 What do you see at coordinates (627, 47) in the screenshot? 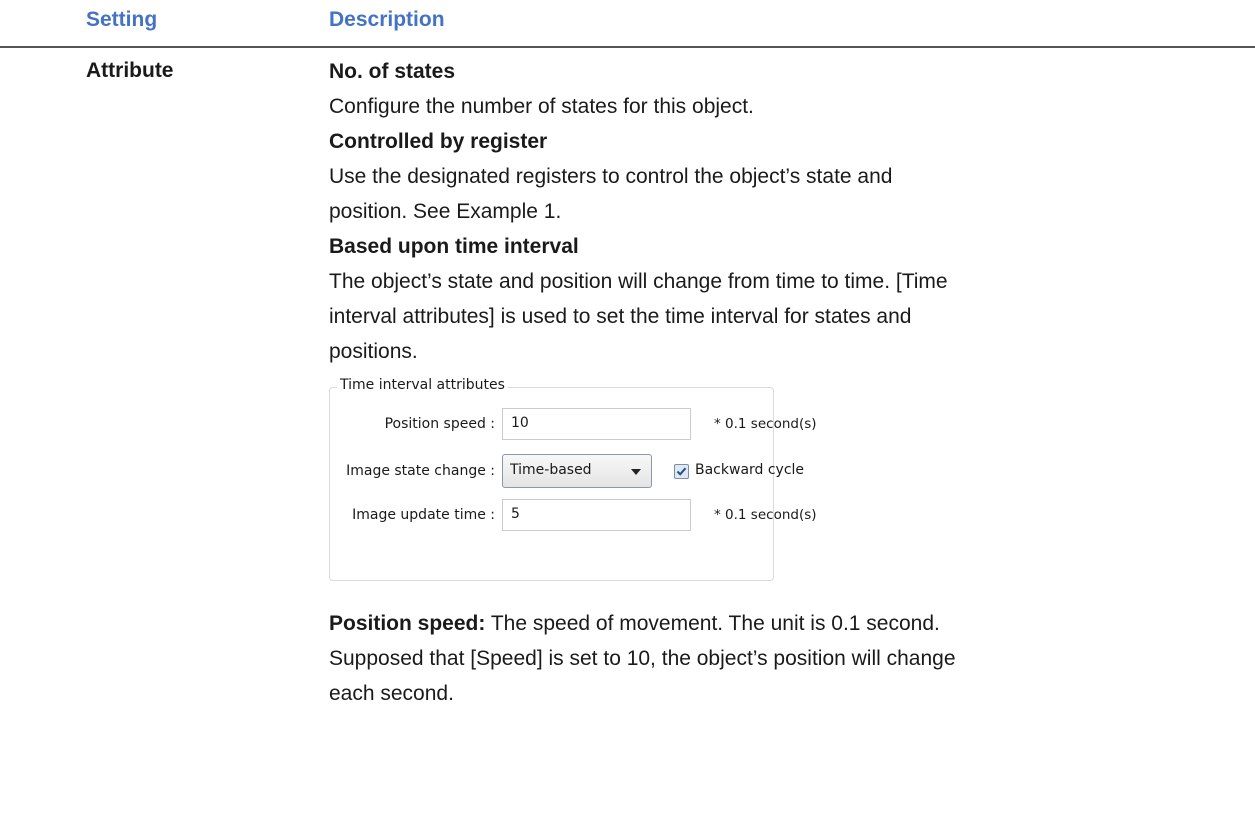
I see `header-divider` at bounding box center [627, 47].